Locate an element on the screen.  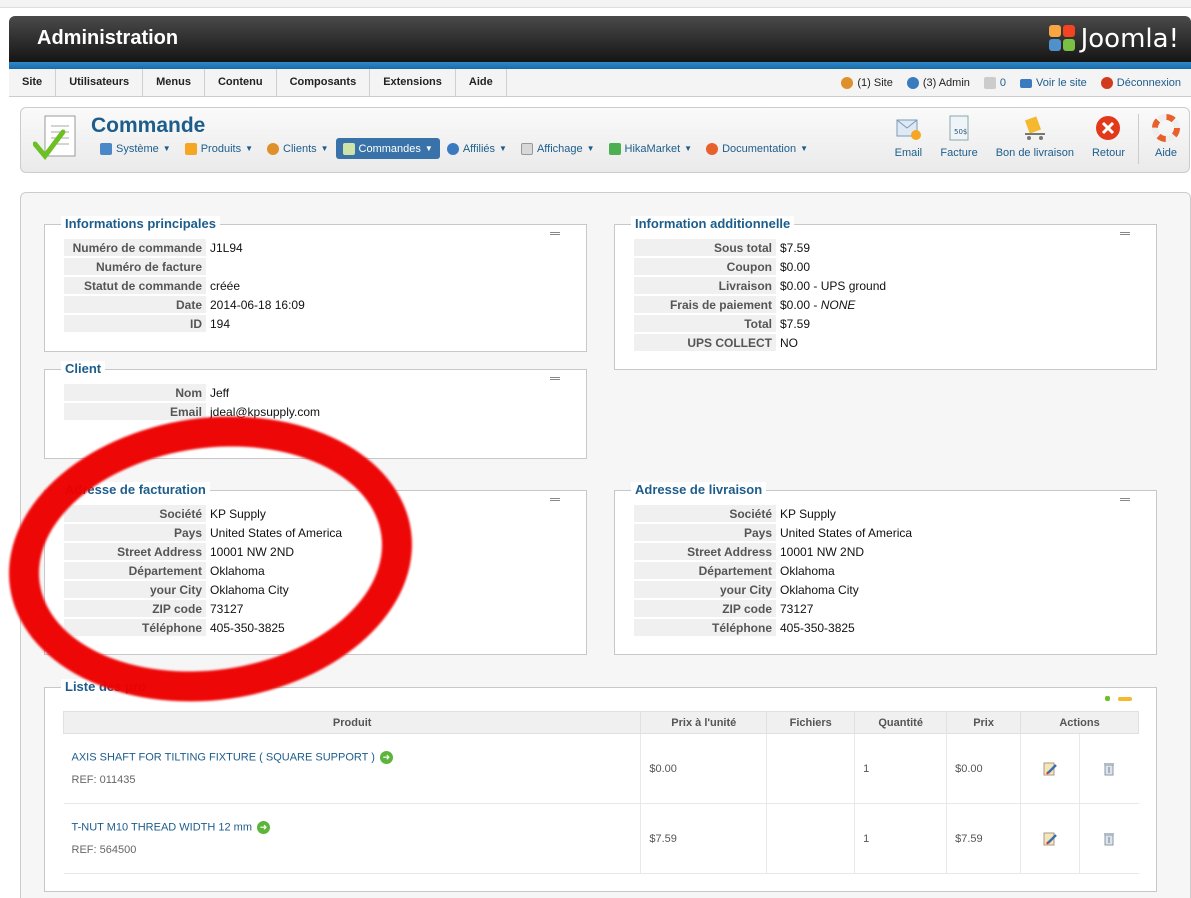
admin-title: Administration is located at coordinates (108, 38).